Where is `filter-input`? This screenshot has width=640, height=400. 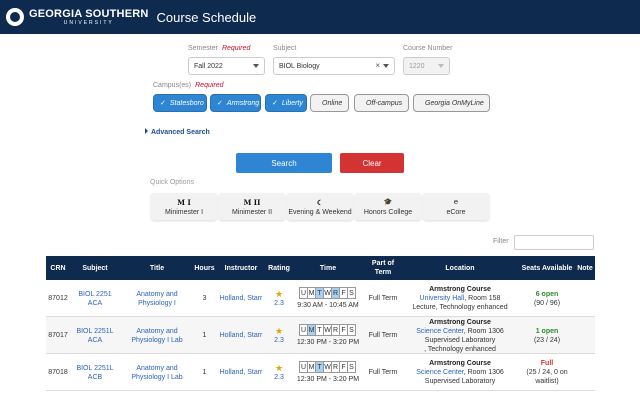 filter-input is located at coordinates (554, 242).